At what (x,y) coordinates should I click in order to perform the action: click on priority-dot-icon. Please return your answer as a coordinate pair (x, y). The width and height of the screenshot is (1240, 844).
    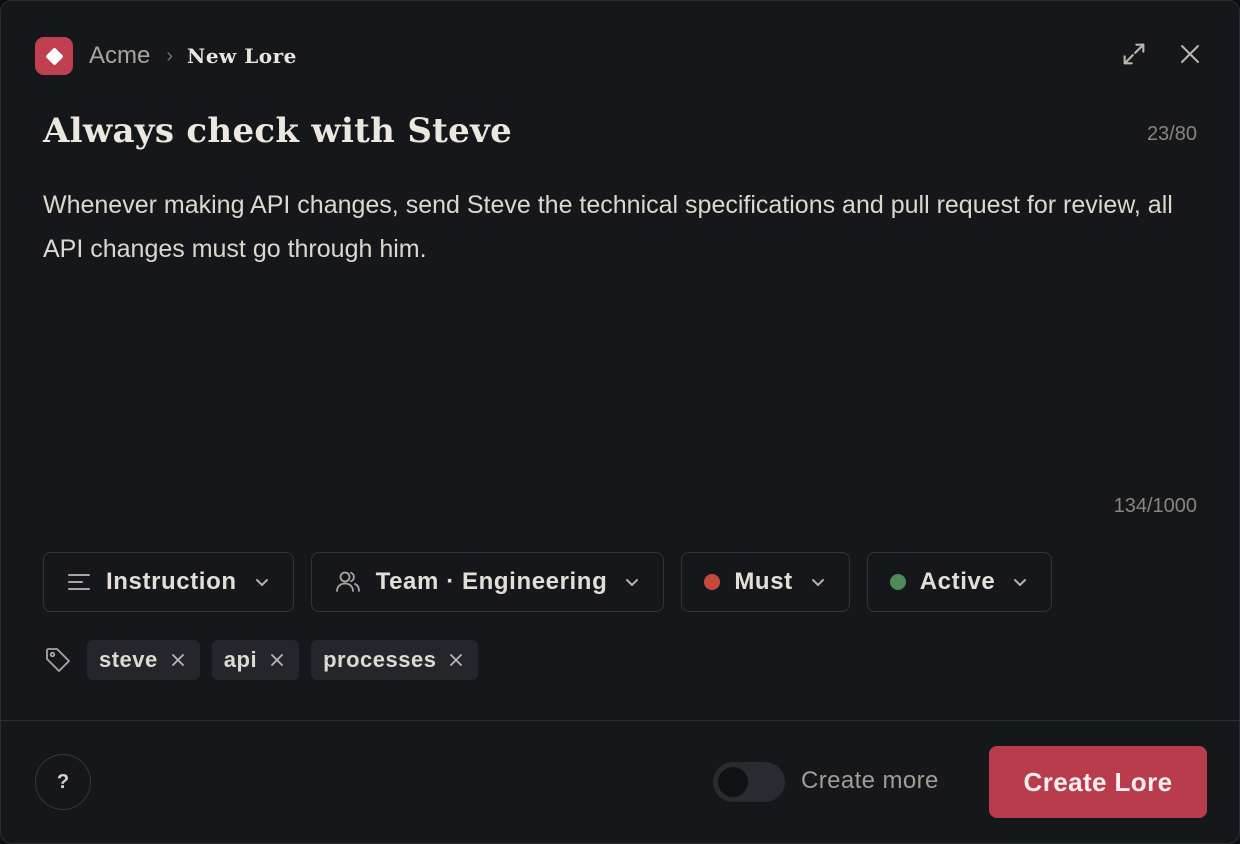
    Looking at the image, I should click on (712, 582).